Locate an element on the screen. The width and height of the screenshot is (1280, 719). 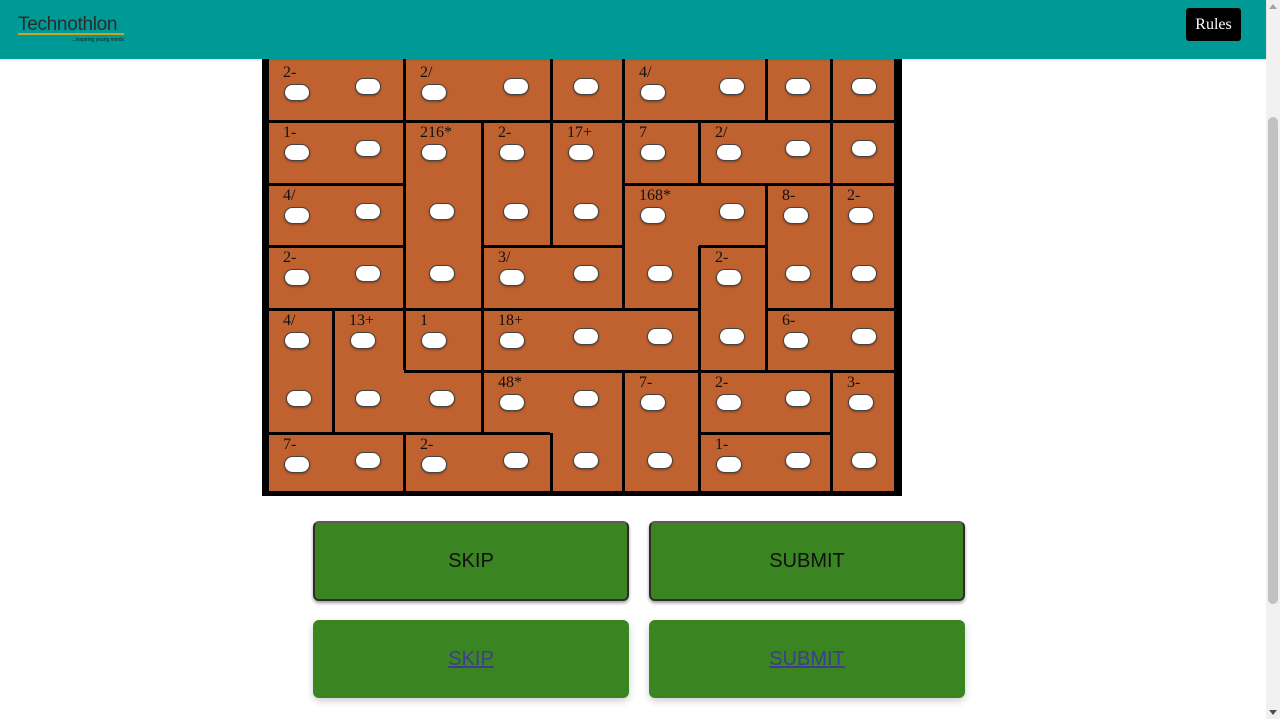
rules-button: Rules is located at coordinates (1213, 24).